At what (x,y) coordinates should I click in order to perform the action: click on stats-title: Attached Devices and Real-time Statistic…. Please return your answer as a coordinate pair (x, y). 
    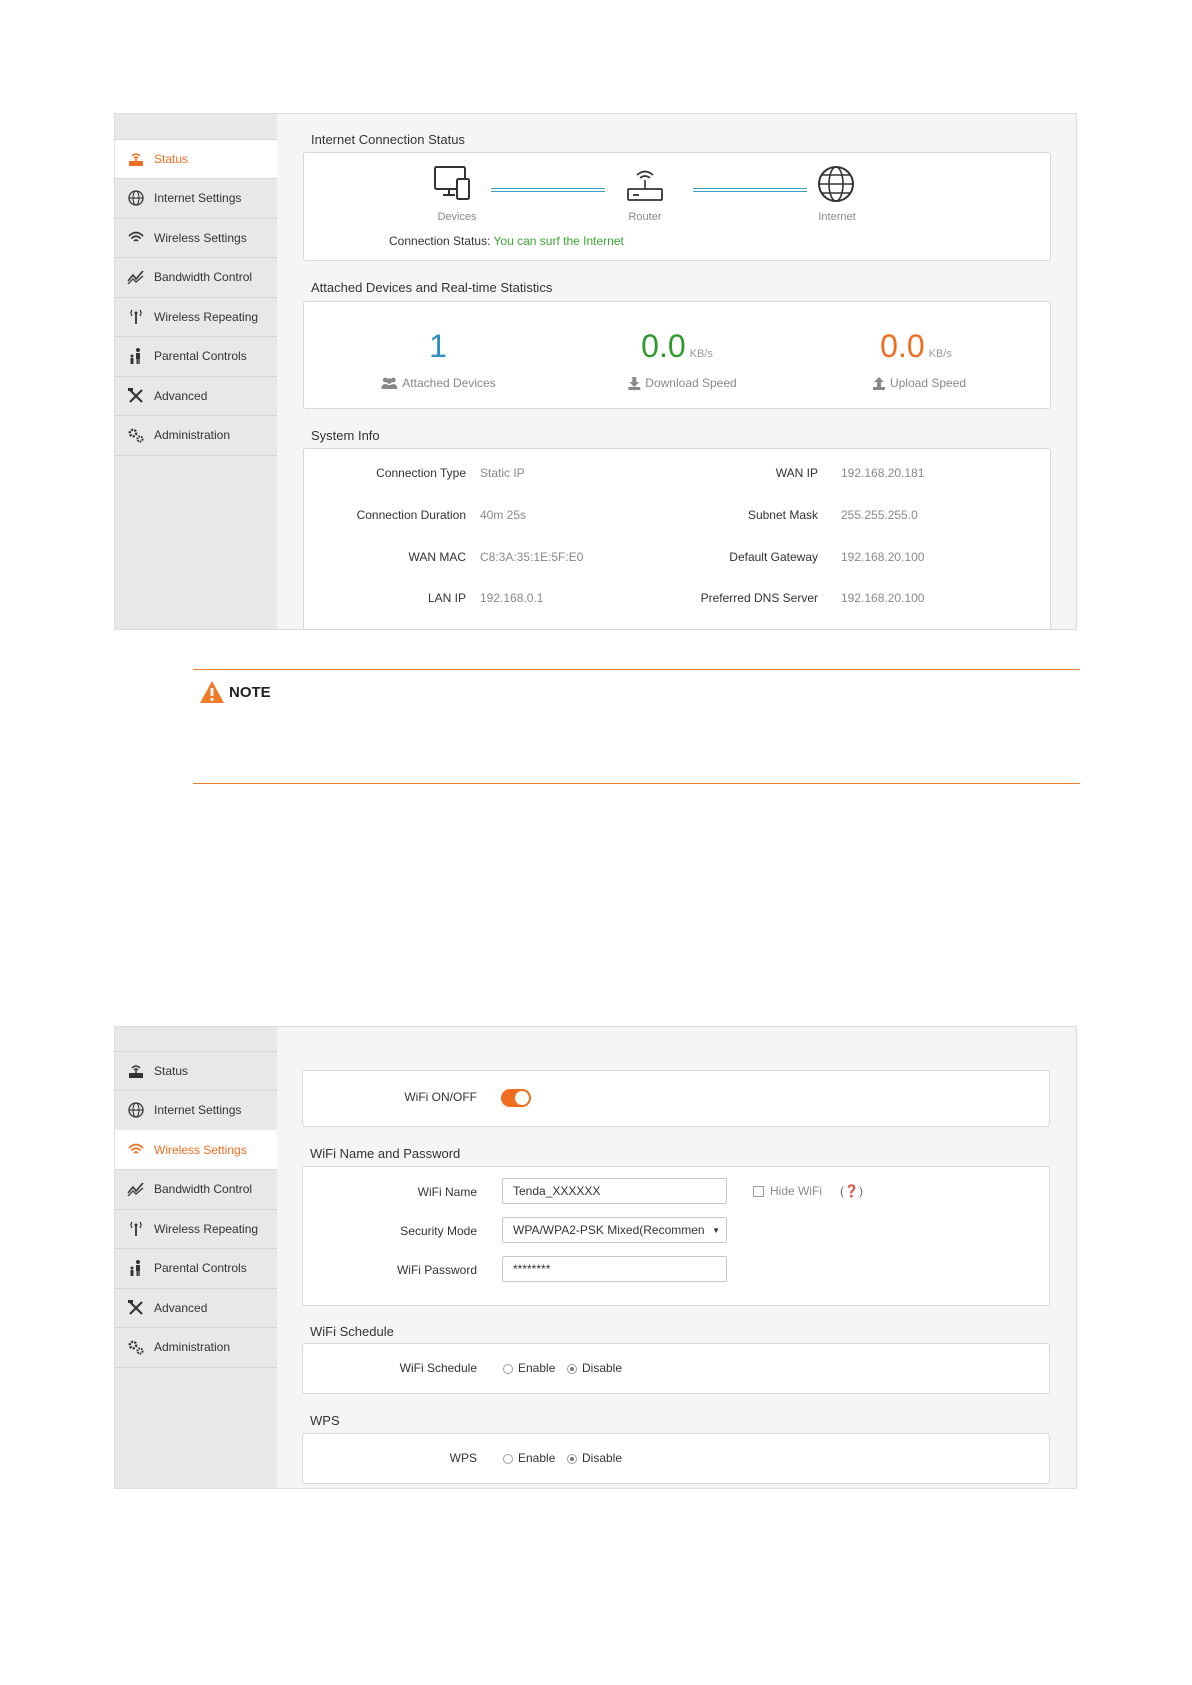
    Looking at the image, I should click on (432, 287).